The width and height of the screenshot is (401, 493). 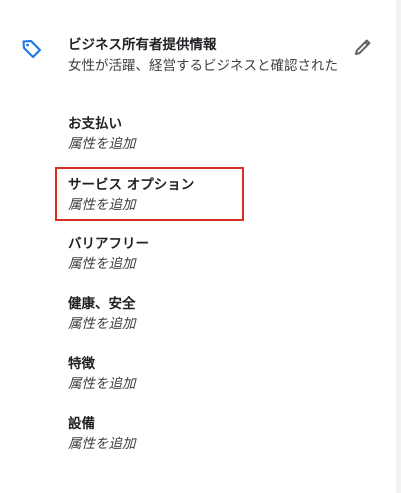 I want to click on section-payments: お支払い 属性を追加, so click(x=203, y=134).